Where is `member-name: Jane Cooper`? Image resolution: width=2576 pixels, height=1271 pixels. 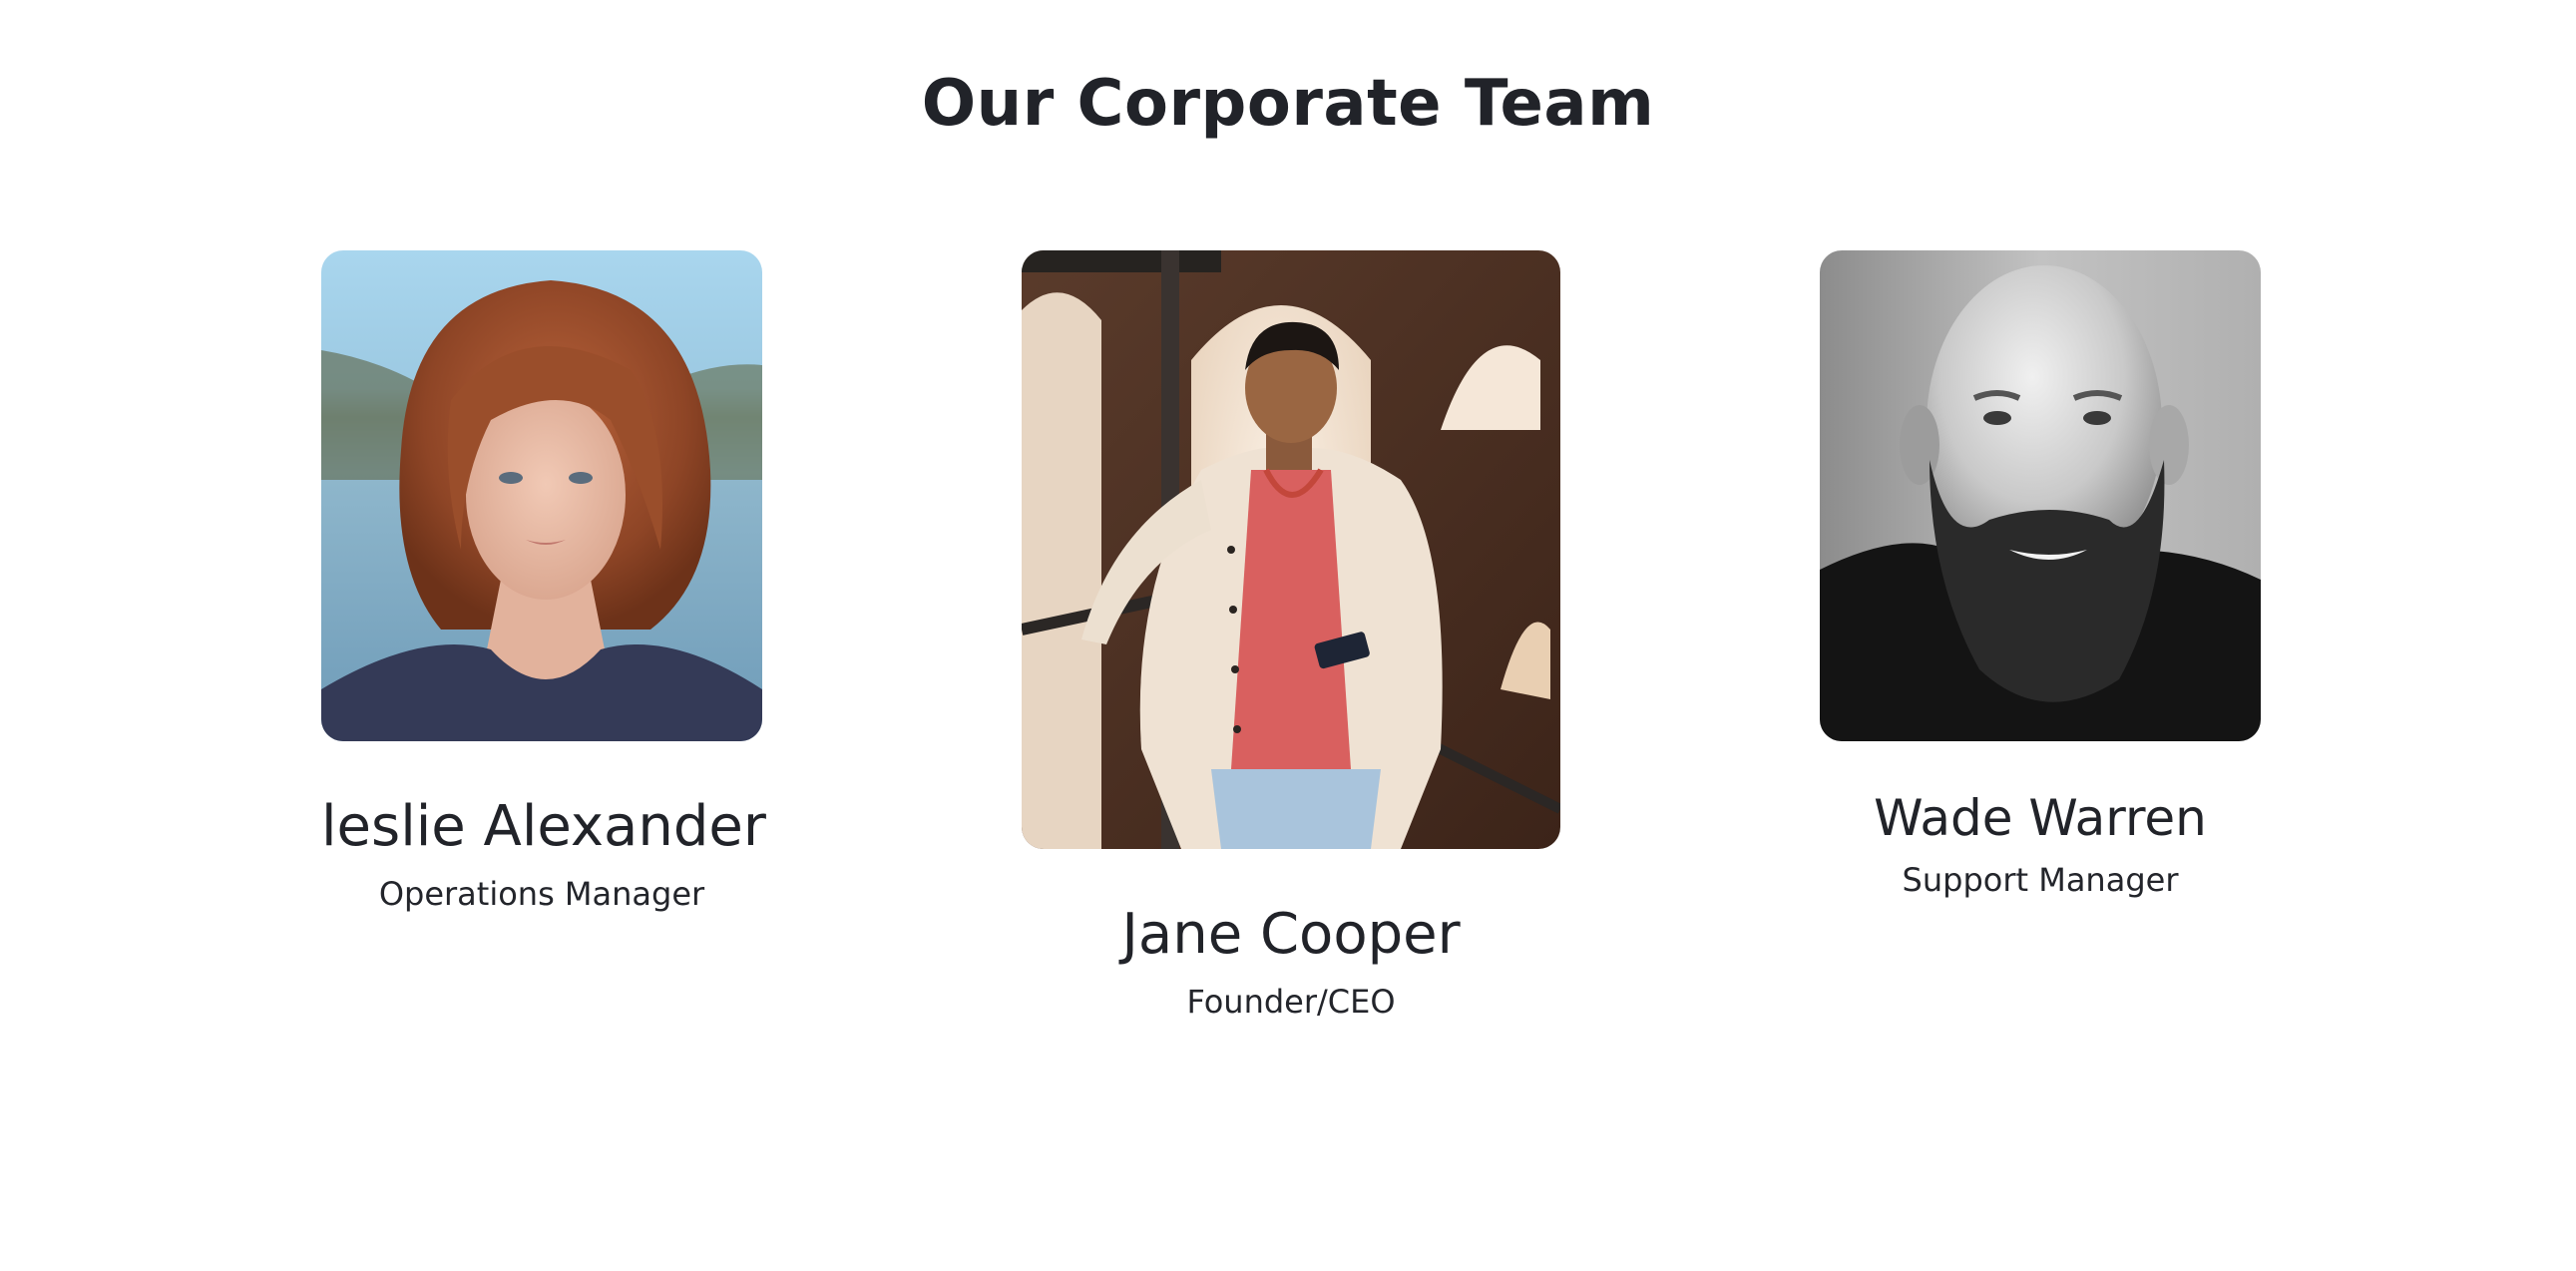 member-name: Jane Cooper is located at coordinates (1291, 935).